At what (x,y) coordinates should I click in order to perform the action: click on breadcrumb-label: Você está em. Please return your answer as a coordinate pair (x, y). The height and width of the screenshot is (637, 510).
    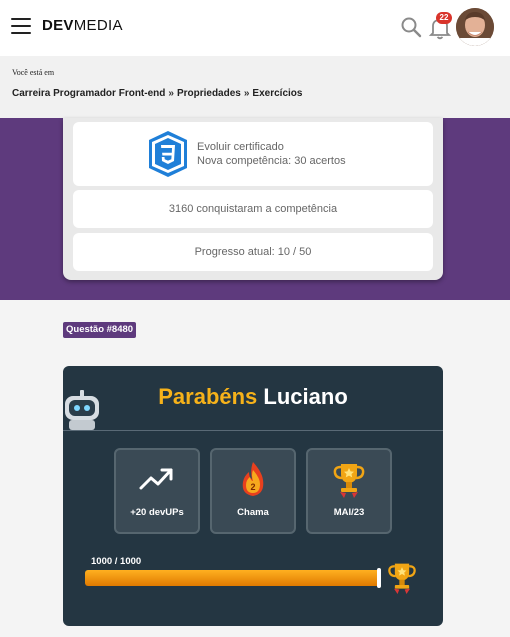
    Looking at the image, I should click on (33, 72).